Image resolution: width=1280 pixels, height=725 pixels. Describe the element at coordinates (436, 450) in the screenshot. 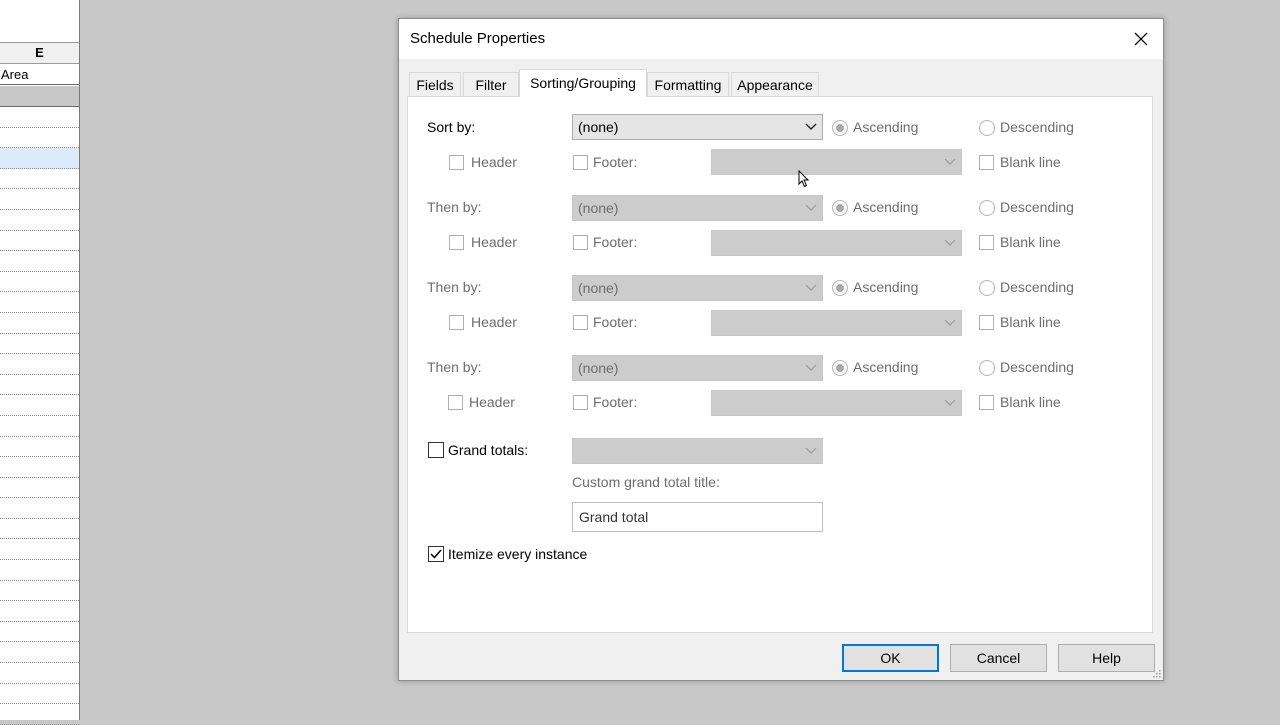

I see `grand-totals-checkbox` at that location.